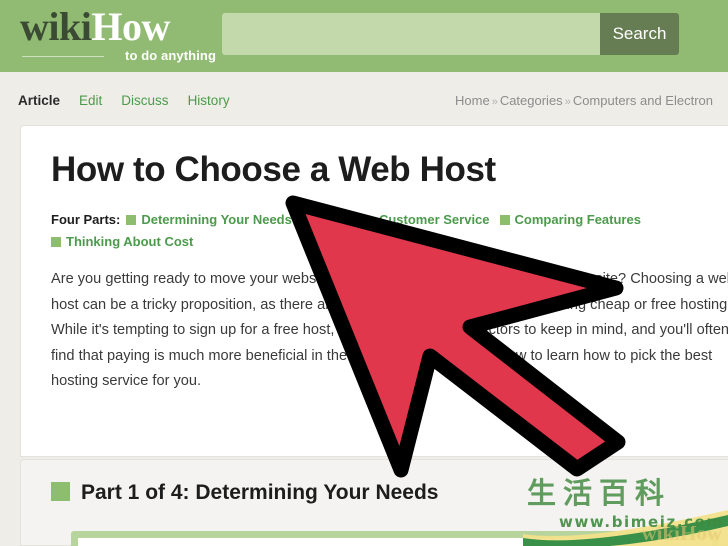  What do you see at coordinates (56, 26) in the screenshot?
I see `logo-wiki-text: wiki` at bounding box center [56, 26].